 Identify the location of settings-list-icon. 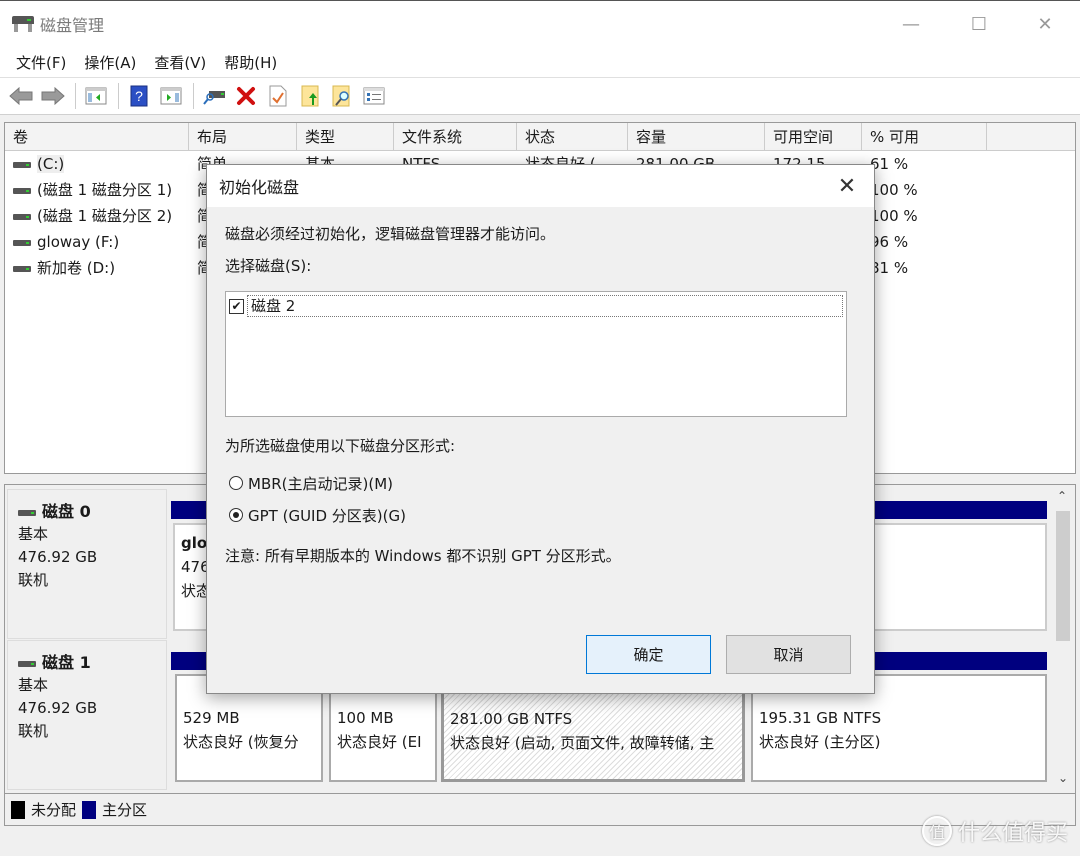
(374, 96).